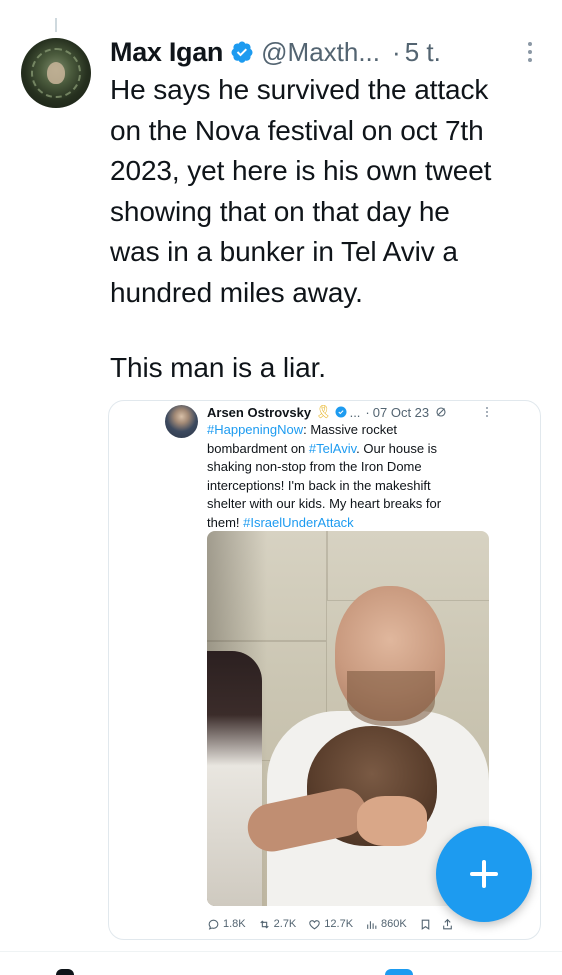 The height and width of the screenshot is (975, 562). I want to click on compose-post-button, so click(484, 874).